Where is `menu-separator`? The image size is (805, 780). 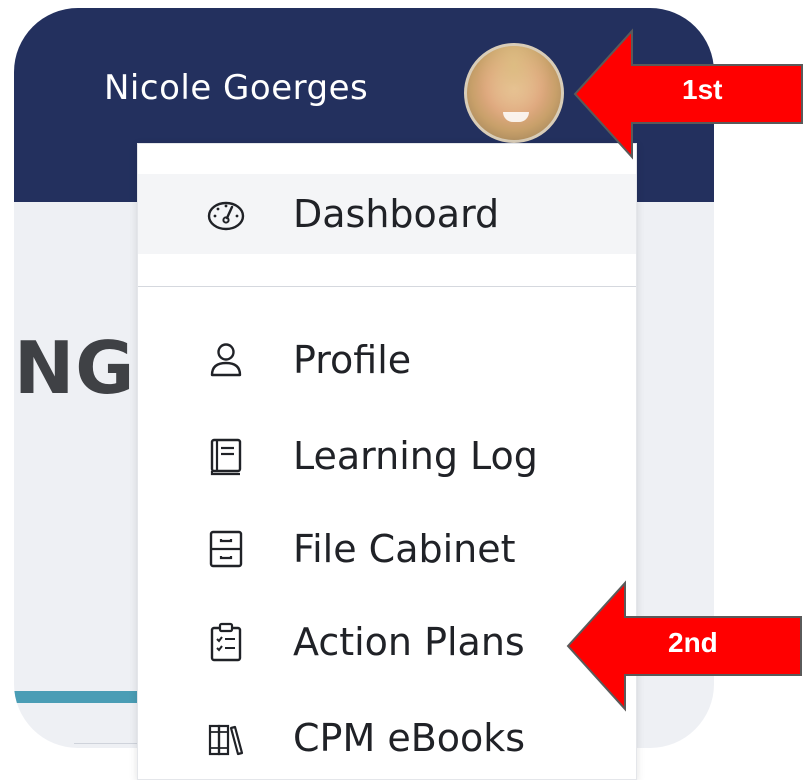
menu-separator is located at coordinates (387, 286).